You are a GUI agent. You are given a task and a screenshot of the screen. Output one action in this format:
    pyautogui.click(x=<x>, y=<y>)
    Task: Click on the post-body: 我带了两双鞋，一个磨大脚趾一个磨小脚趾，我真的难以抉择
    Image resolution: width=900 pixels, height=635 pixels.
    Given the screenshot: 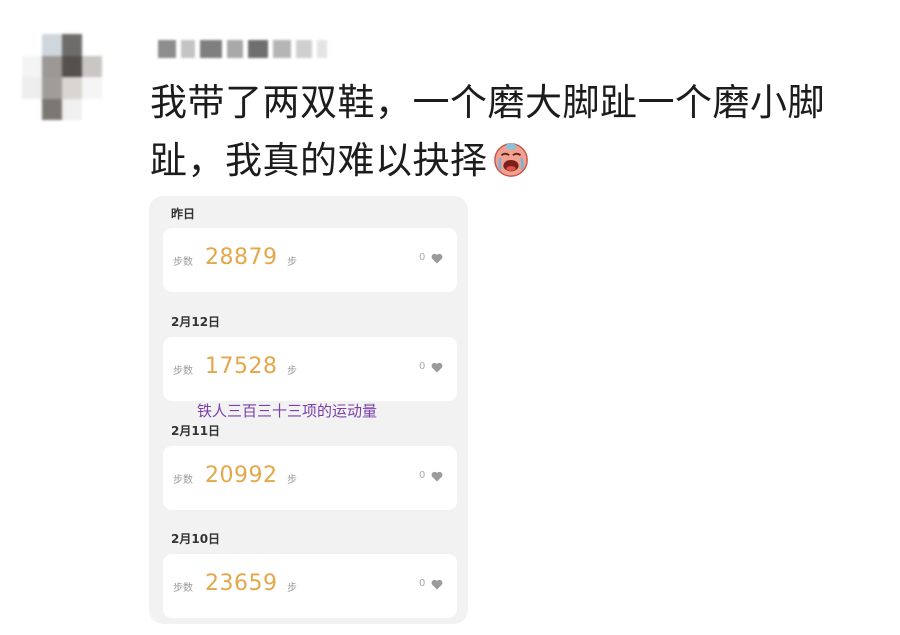 What is the action you would take?
    pyautogui.click(x=487, y=131)
    